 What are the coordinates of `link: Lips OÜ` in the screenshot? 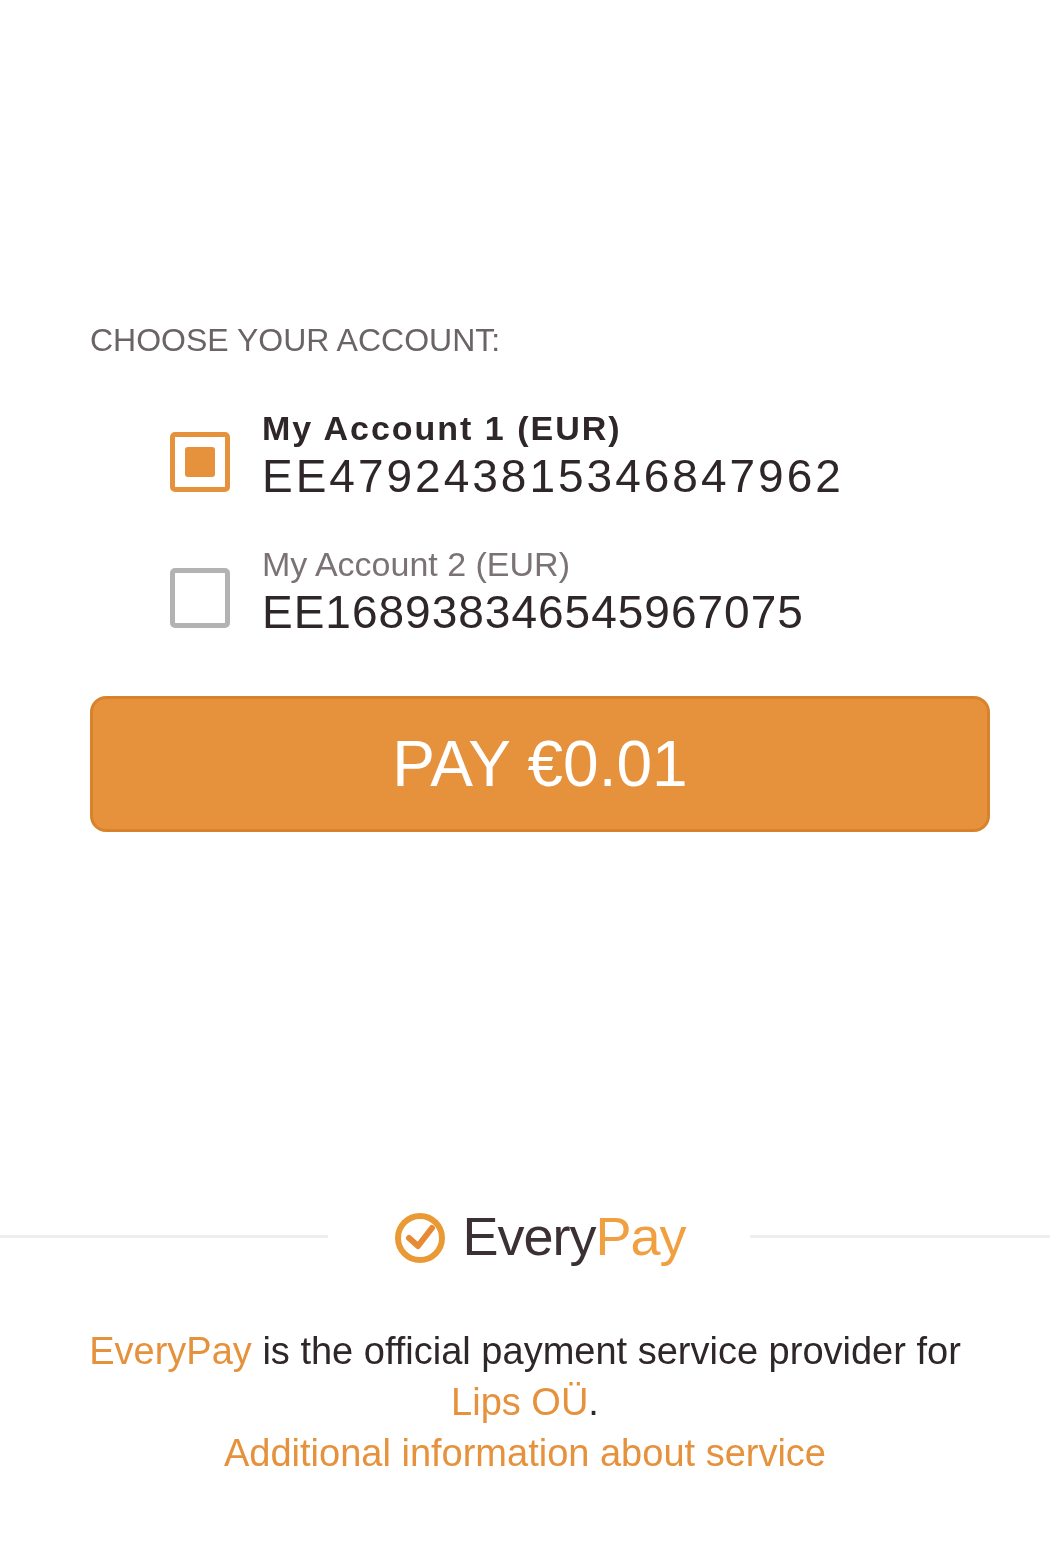 It's located at (520, 1402).